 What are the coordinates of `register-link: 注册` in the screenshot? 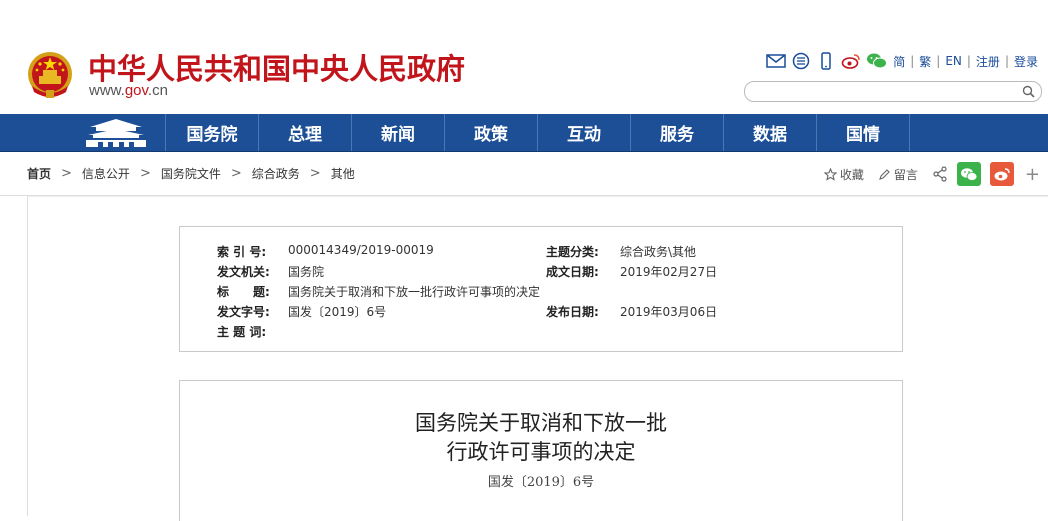 It's located at (988, 61).